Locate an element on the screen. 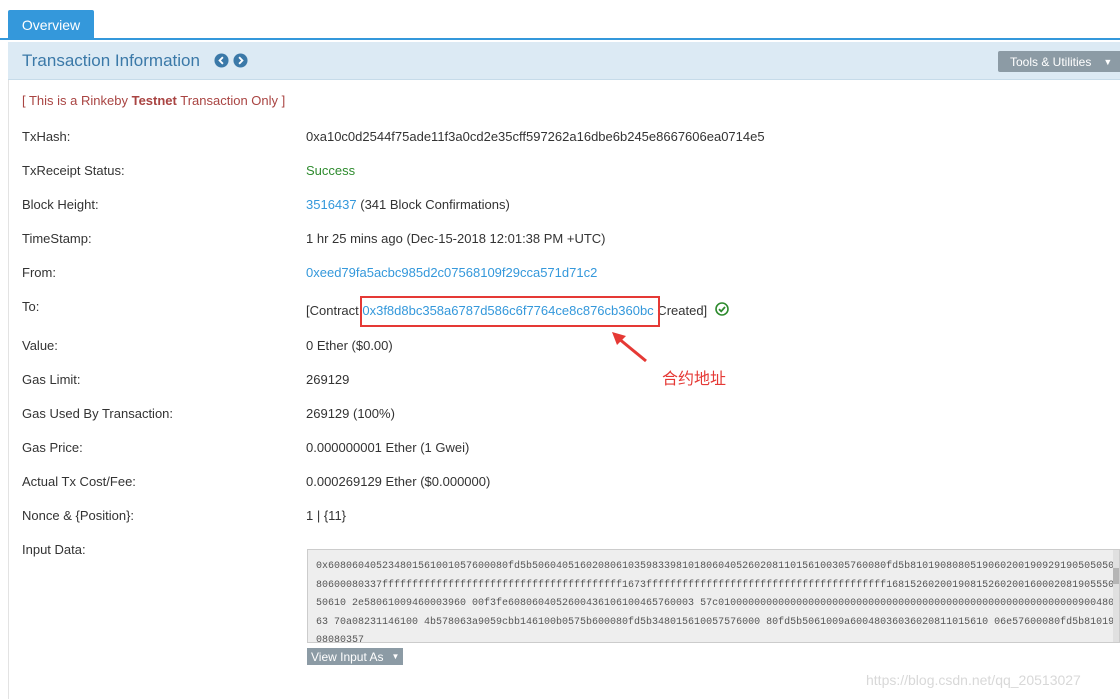 The width and height of the screenshot is (1120, 699). annotation-highlight-box is located at coordinates (510, 311).